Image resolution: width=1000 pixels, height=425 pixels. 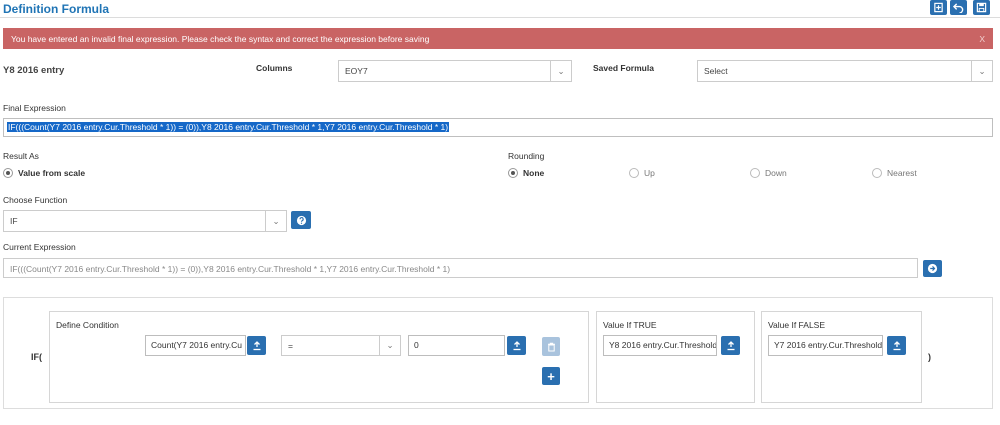 I want to click on radio-rounding-nearest: Nearest, so click(x=894, y=173).